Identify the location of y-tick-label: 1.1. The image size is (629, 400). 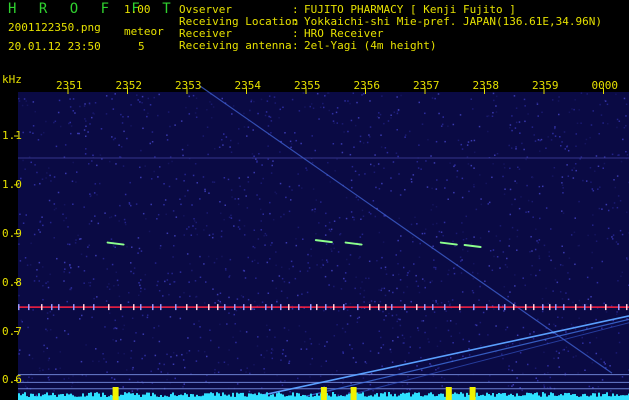
(12, 135).